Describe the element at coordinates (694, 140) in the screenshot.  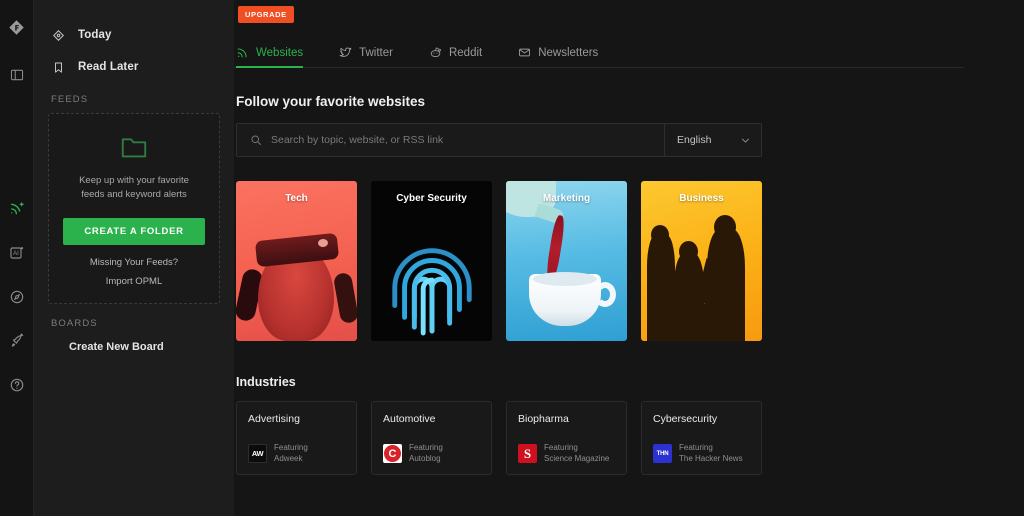
I see `language-value: English` at that location.